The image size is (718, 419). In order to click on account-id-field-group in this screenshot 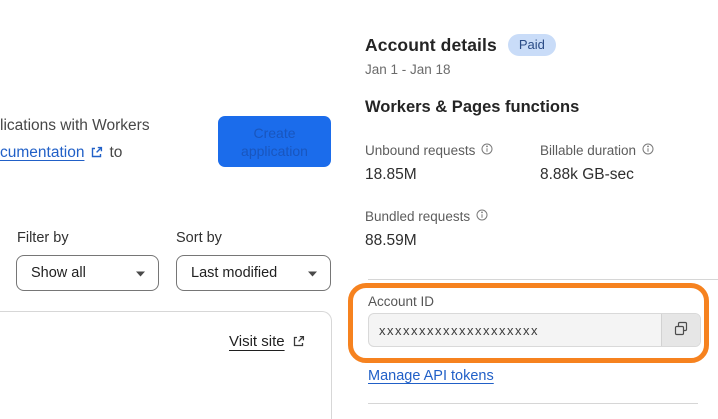, I will do `click(534, 330)`.